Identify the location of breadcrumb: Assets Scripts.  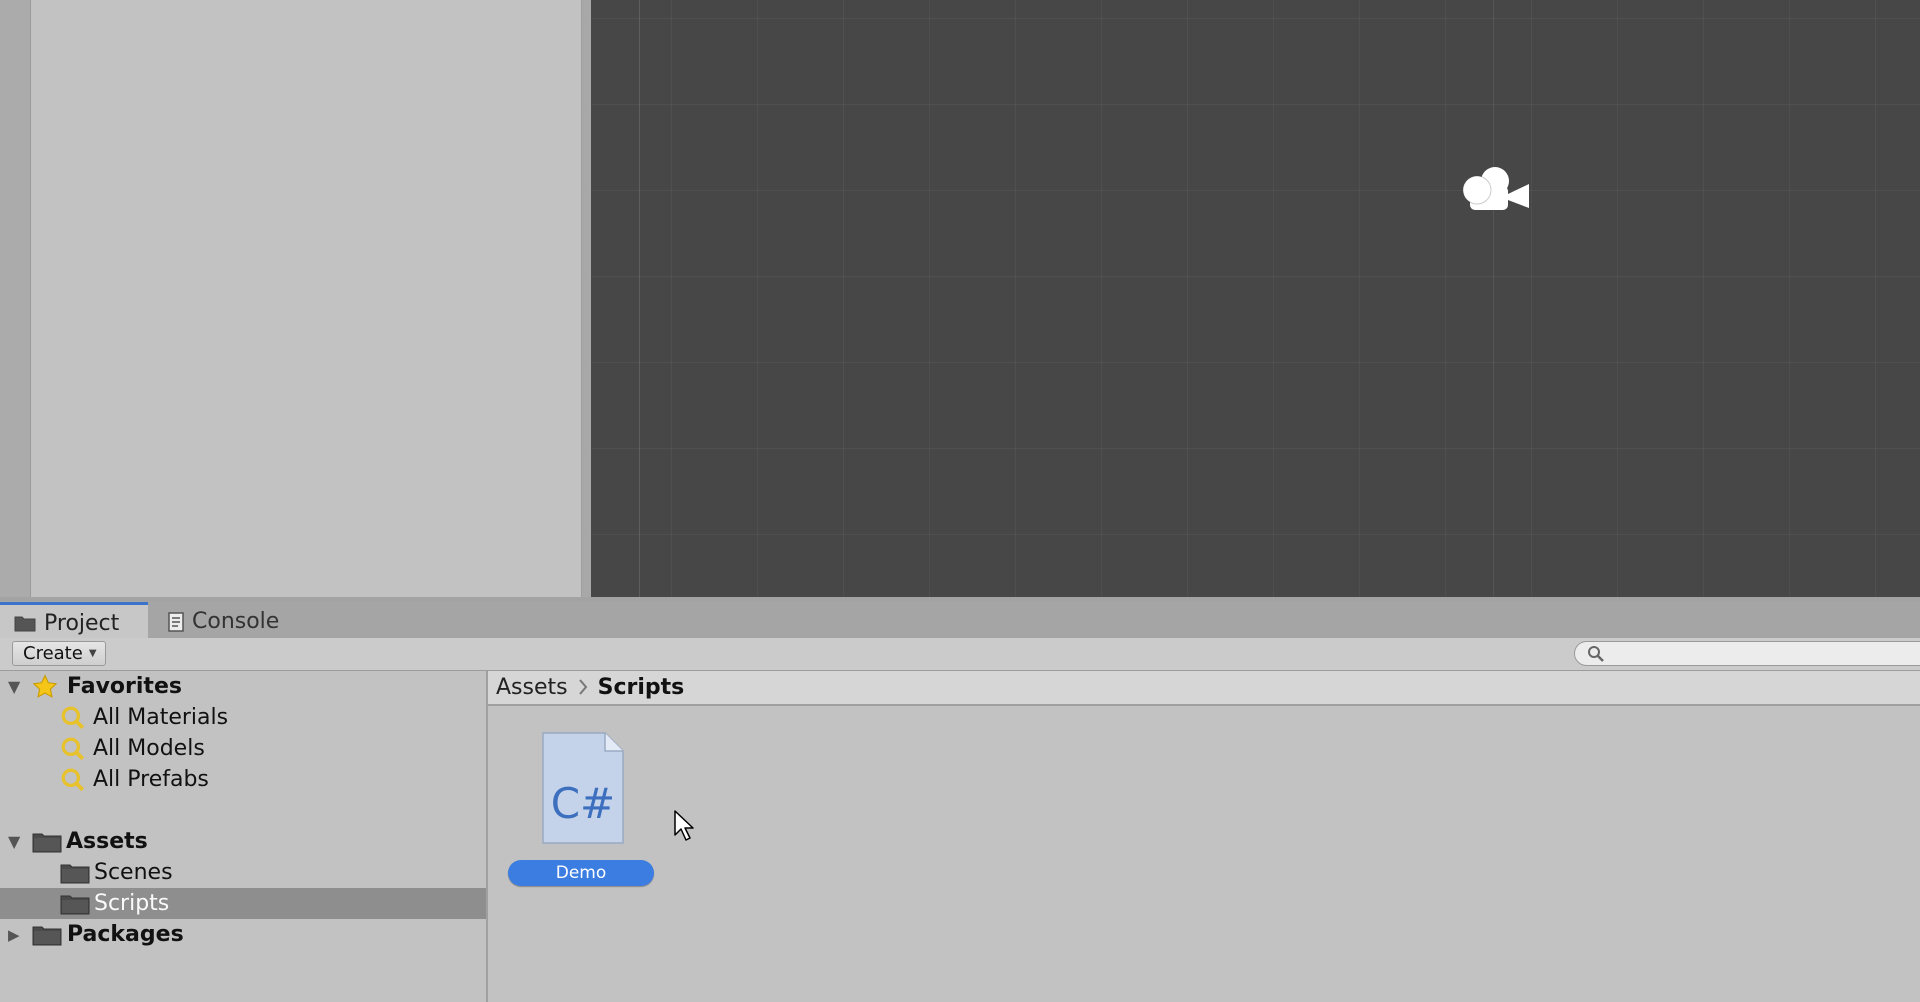
(1204, 688).